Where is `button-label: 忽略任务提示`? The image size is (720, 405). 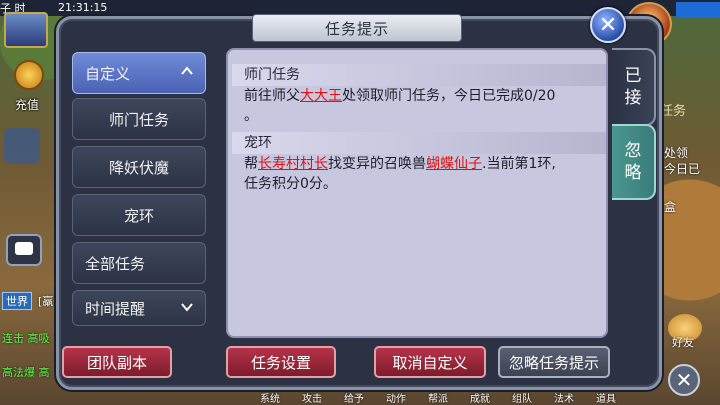 button-label: 忽略任务提示 is located at coordinates (553, 362).